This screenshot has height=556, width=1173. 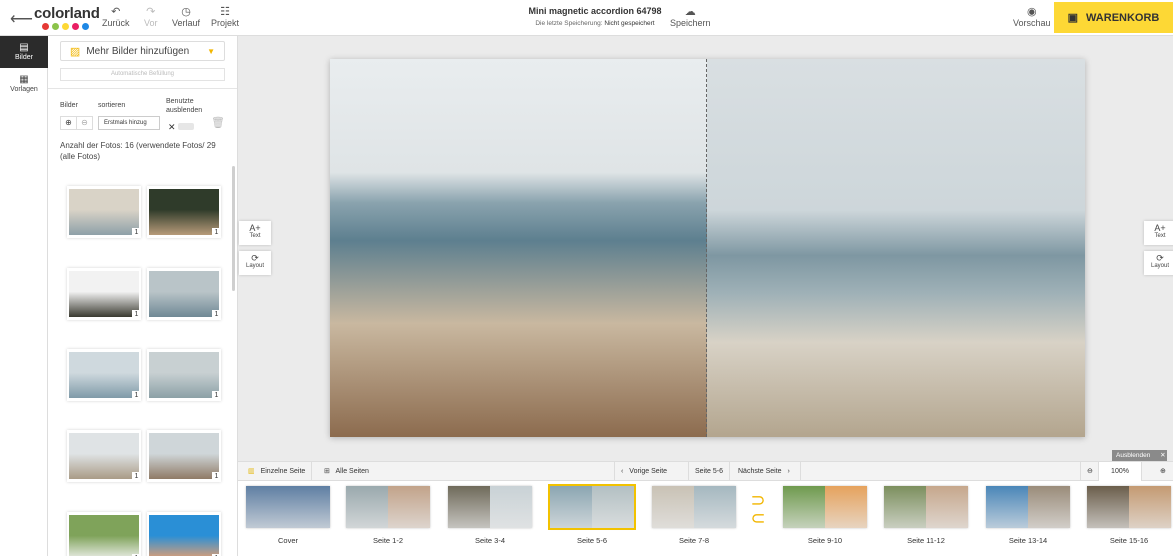 I want to click on logo-text: colorland, so click(x=67, y=13).